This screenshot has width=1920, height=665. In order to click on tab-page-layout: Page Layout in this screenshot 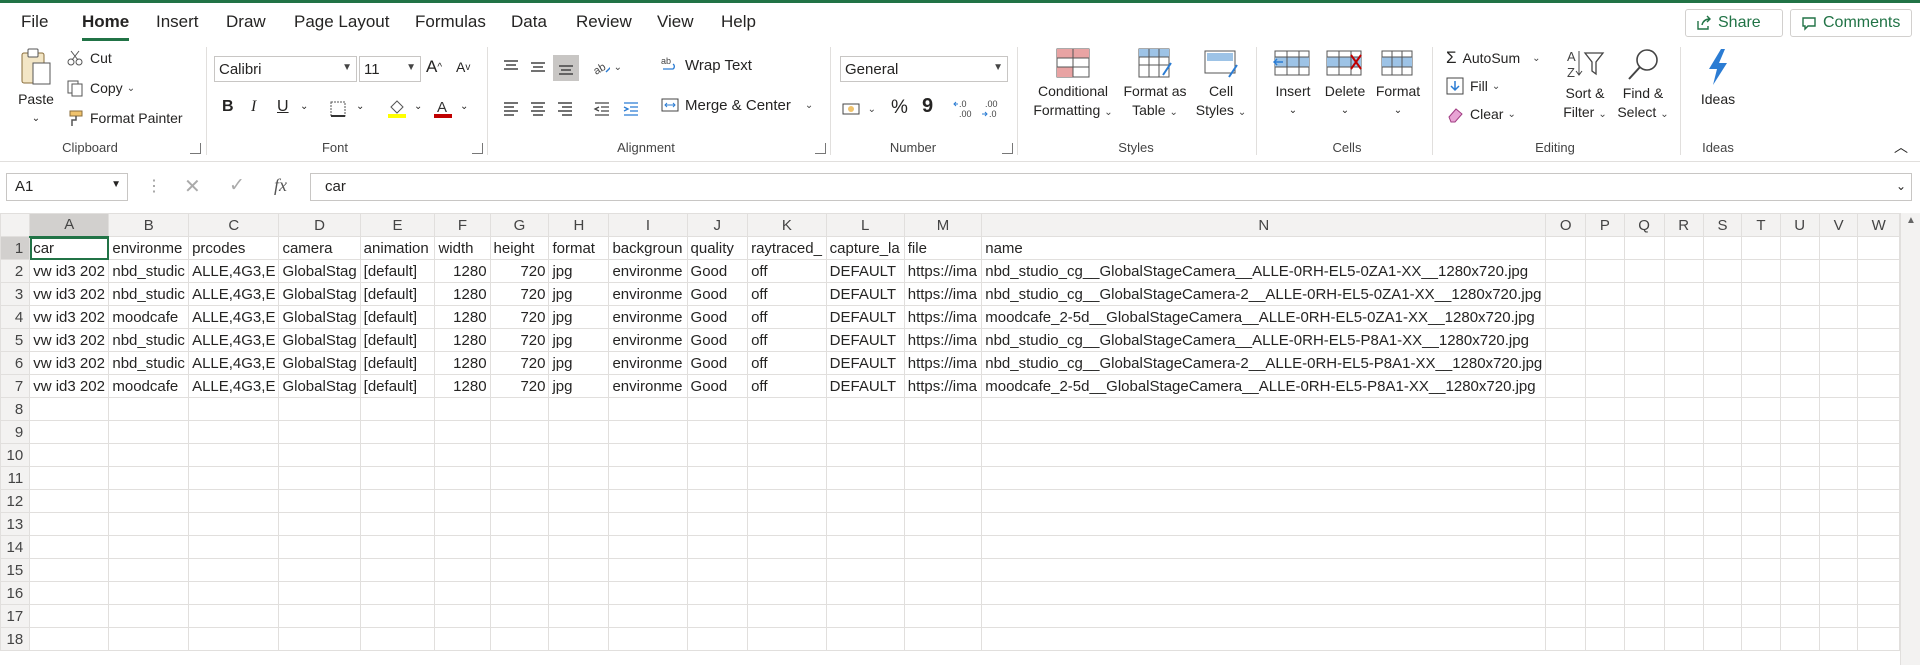, I will do `click(341, 22)`.